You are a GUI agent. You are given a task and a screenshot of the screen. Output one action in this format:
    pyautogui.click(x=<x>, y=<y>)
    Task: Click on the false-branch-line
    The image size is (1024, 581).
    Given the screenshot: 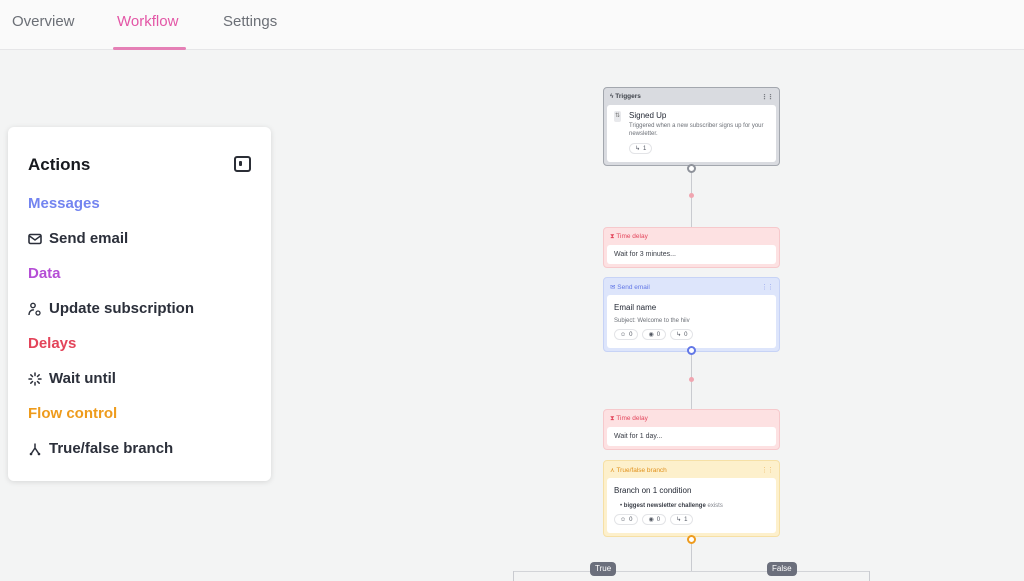 What is the action you would take?
    pyautogui.click(x=869, y=576)
    